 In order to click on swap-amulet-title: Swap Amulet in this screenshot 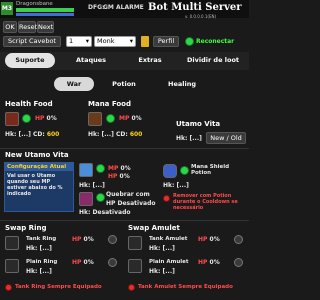, I will do `click(154, 228)`.